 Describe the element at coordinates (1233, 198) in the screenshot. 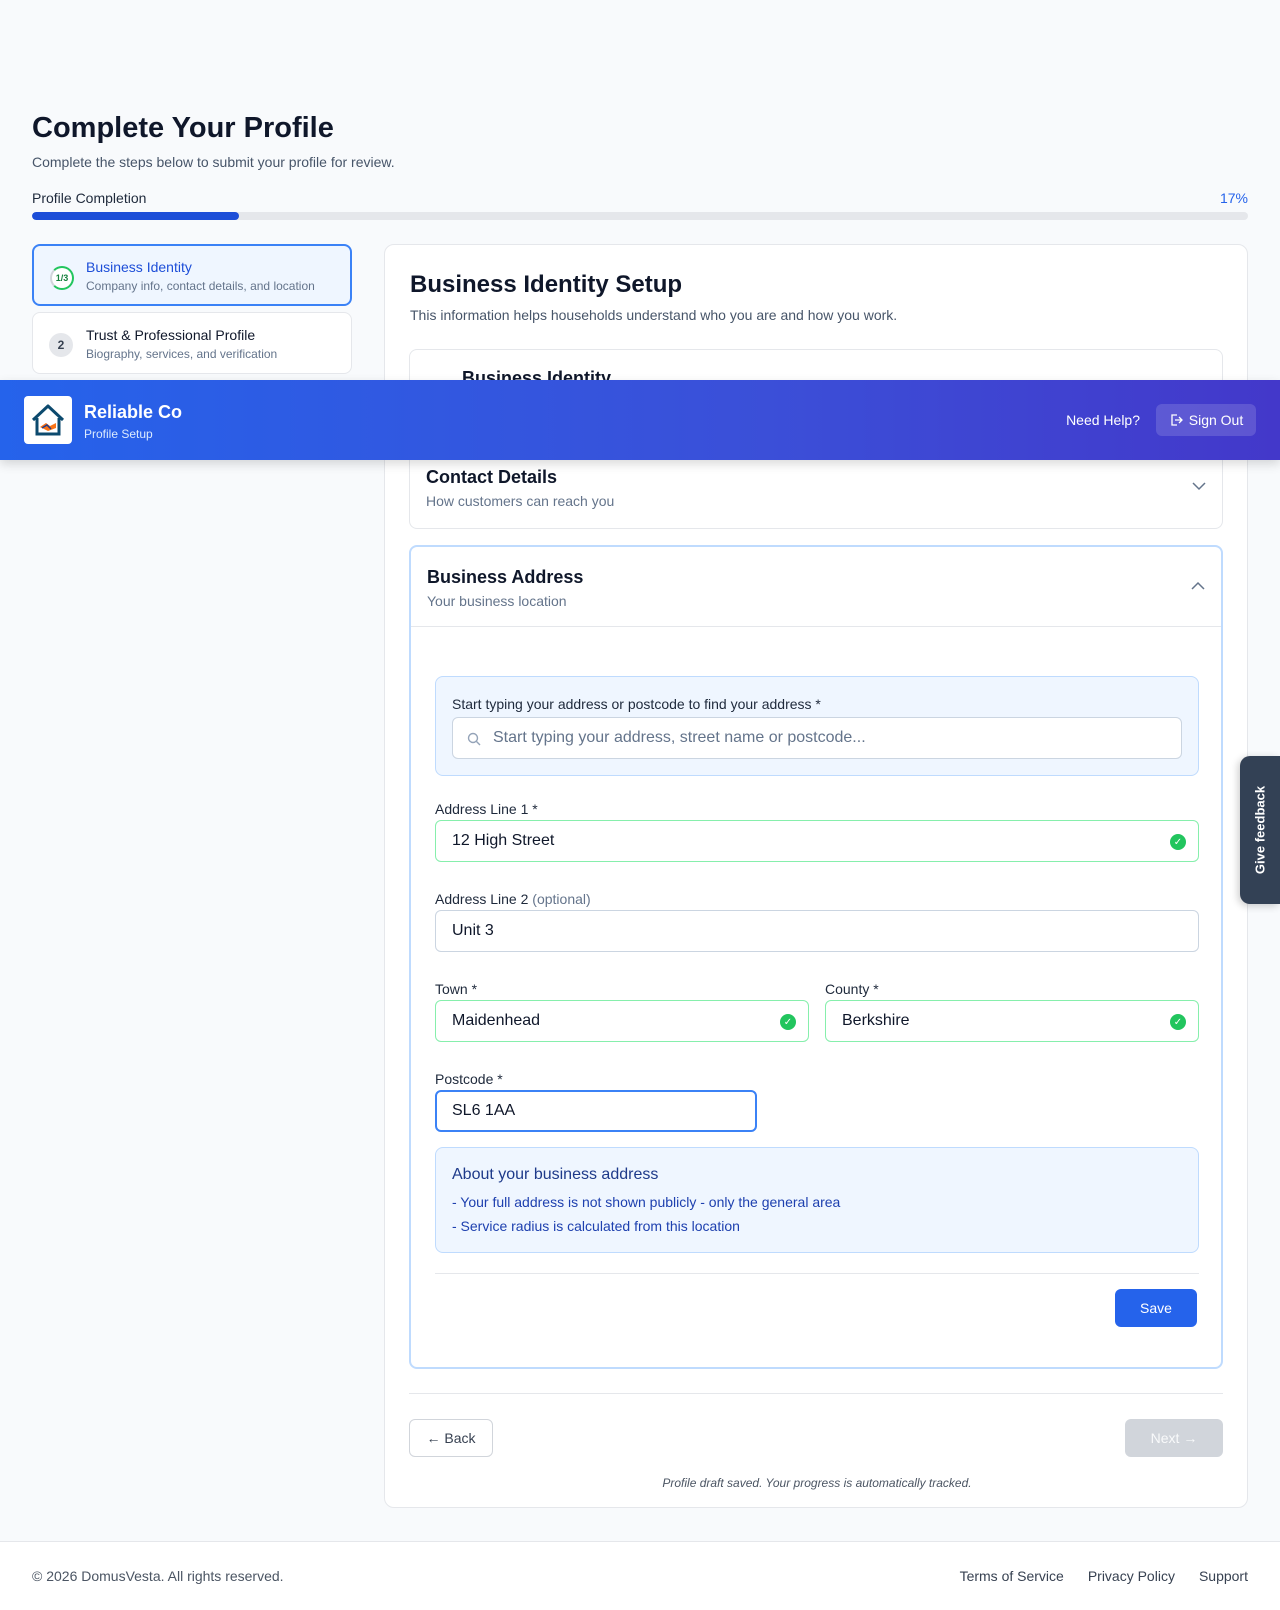

I see `progress-percent: 17%` at that location.